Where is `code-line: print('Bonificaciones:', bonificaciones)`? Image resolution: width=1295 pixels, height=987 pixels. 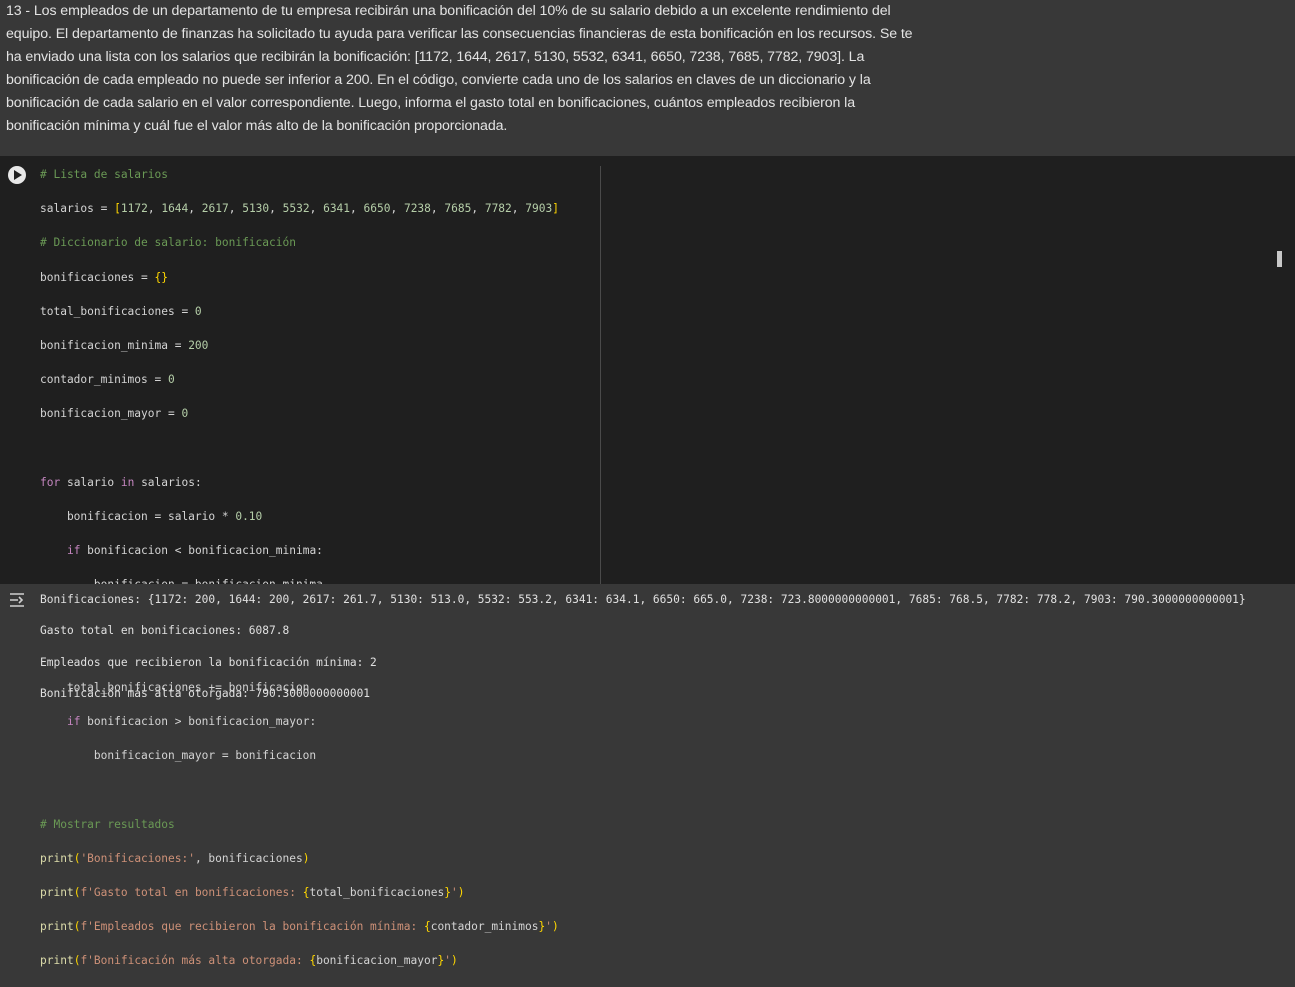 code-line: print('Bonificaciones:', bonificaciones) is located at coordinates (175, 858).